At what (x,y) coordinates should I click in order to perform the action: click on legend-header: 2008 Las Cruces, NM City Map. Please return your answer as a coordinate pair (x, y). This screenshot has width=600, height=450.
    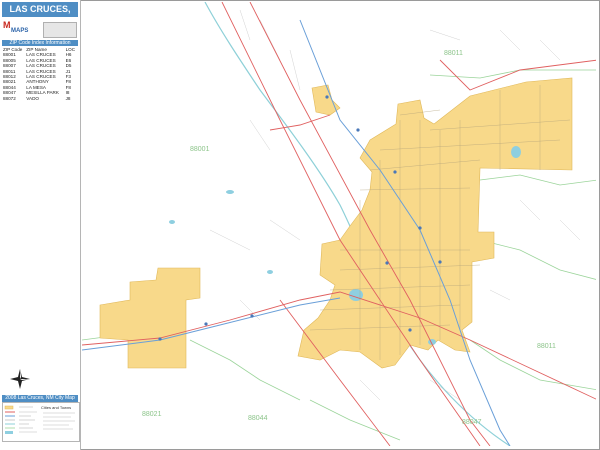
    Looking at the image, I should click on (40, 398).